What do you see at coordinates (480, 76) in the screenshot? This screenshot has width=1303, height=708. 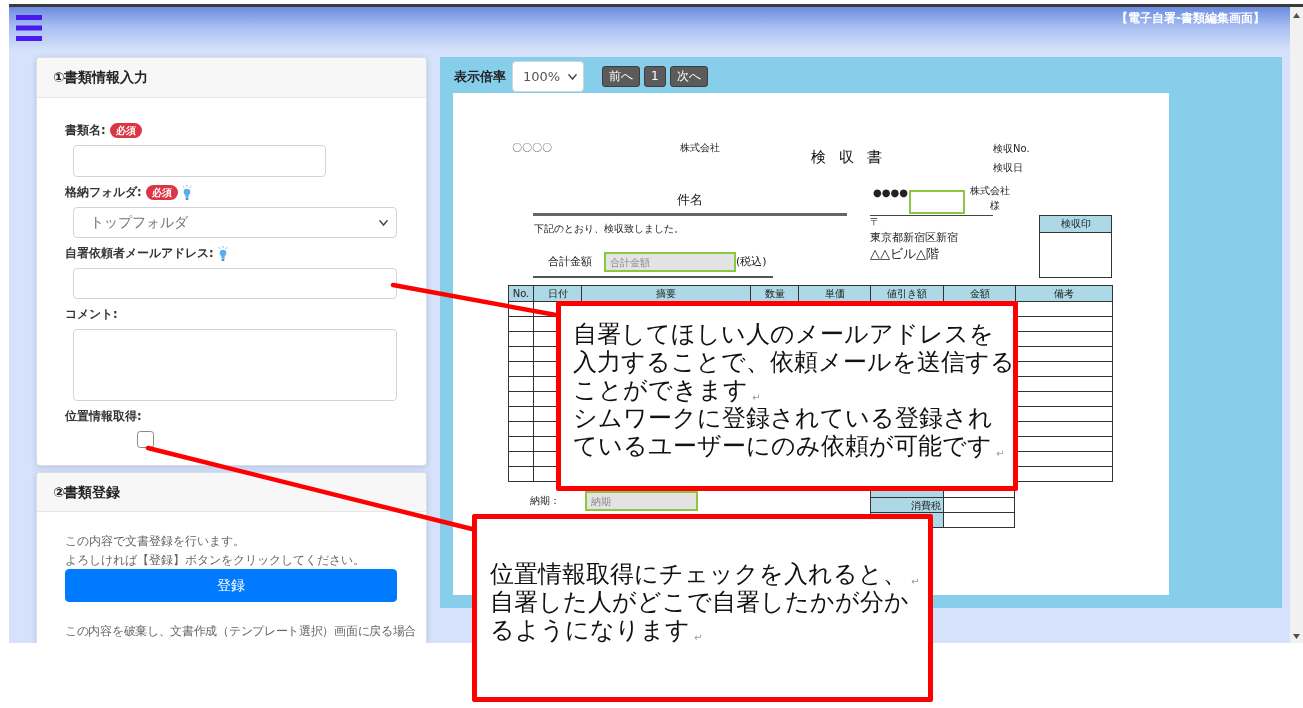 I see `zoom-label: 表示倍率` at bounding box center [480, 76].